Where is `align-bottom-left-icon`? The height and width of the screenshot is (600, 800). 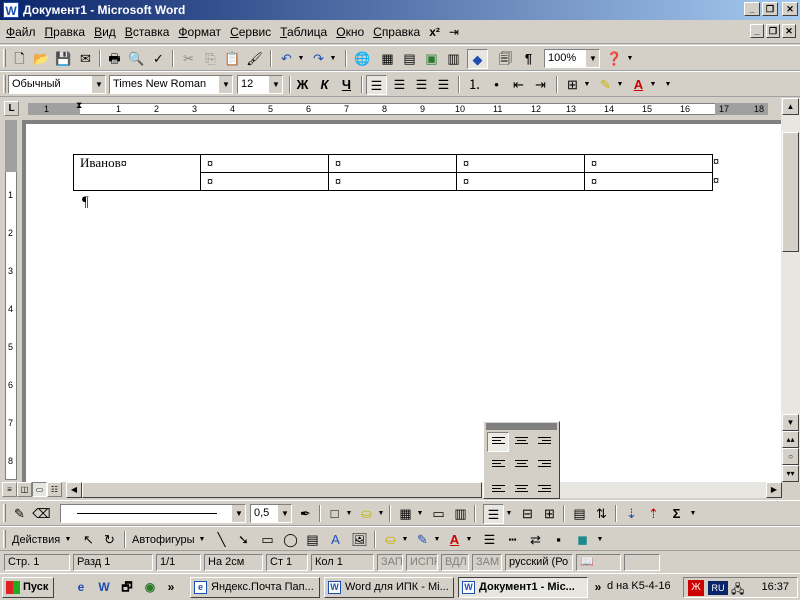
align-bottom-left-icon is located at coordinates (498, 486).